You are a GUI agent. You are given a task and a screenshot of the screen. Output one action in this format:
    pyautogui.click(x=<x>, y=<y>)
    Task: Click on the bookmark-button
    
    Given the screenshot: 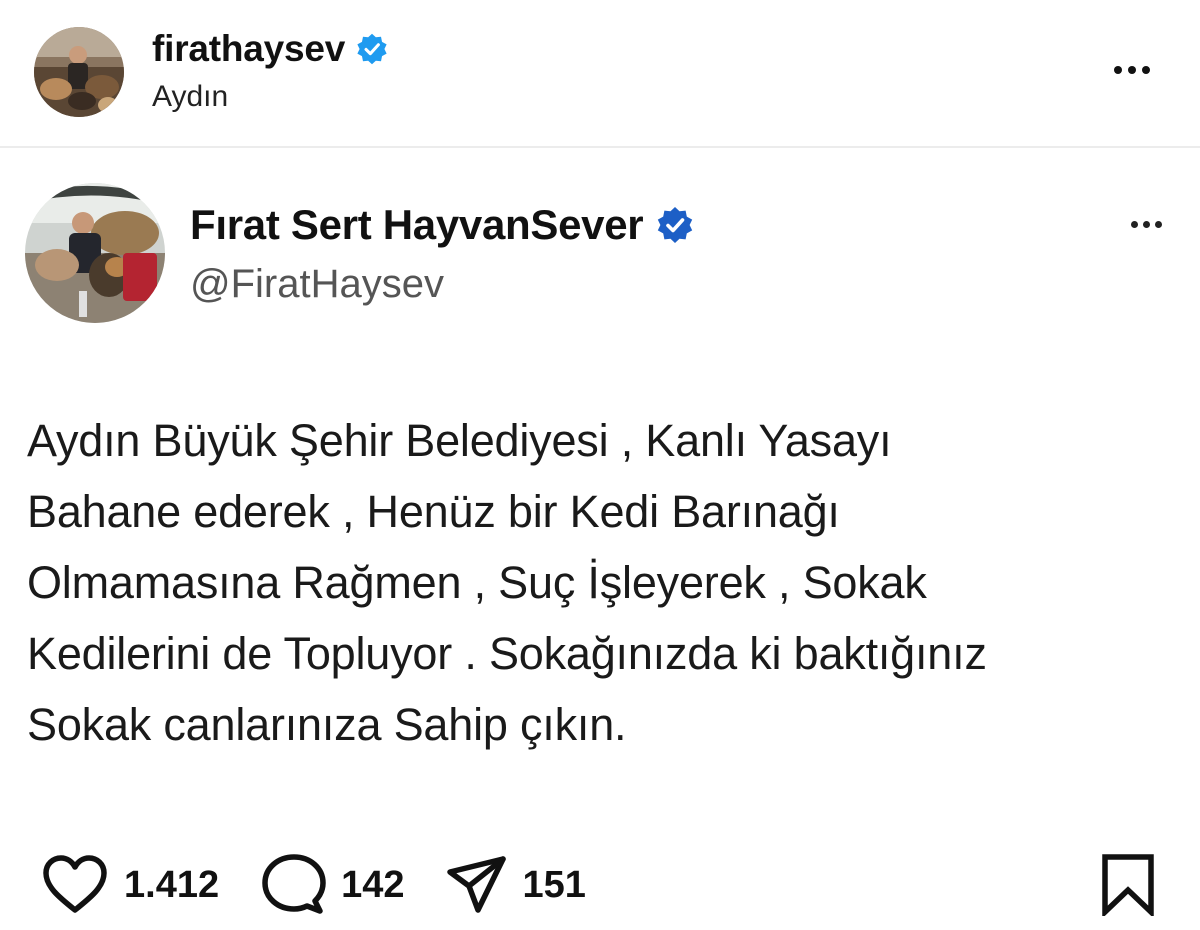 What is the action you would take?
    pyautogui.click(x=1128, y=887)
    